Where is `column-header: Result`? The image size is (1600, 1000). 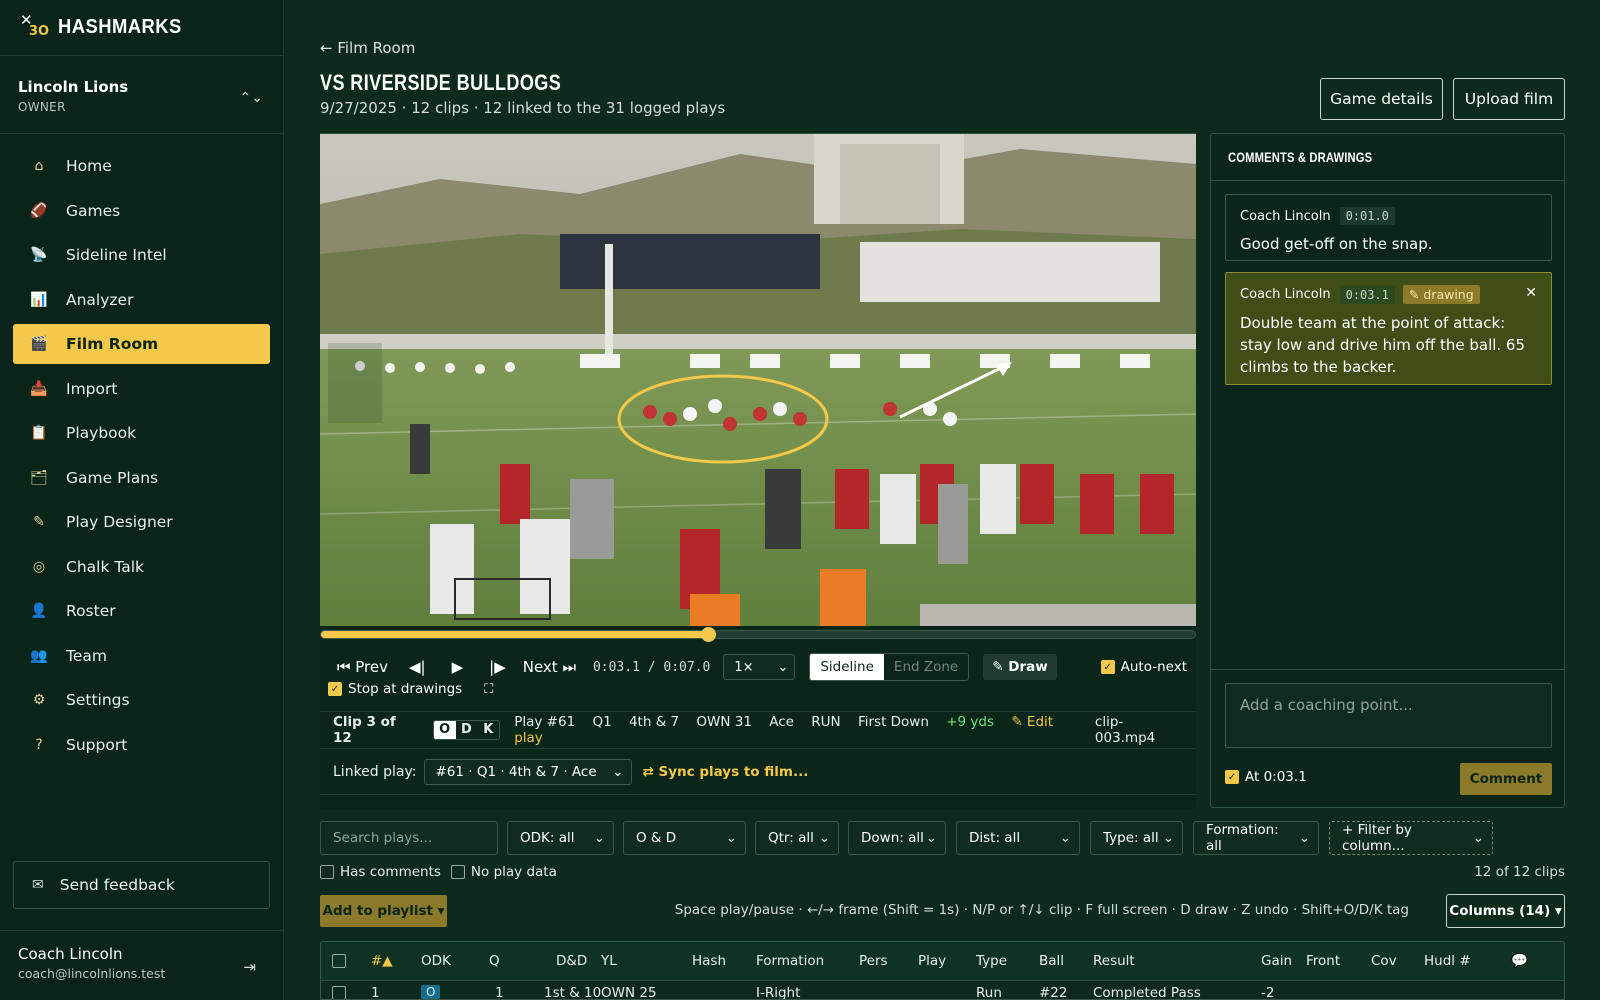
column-header: Result is located at coordinates (1114, 961).